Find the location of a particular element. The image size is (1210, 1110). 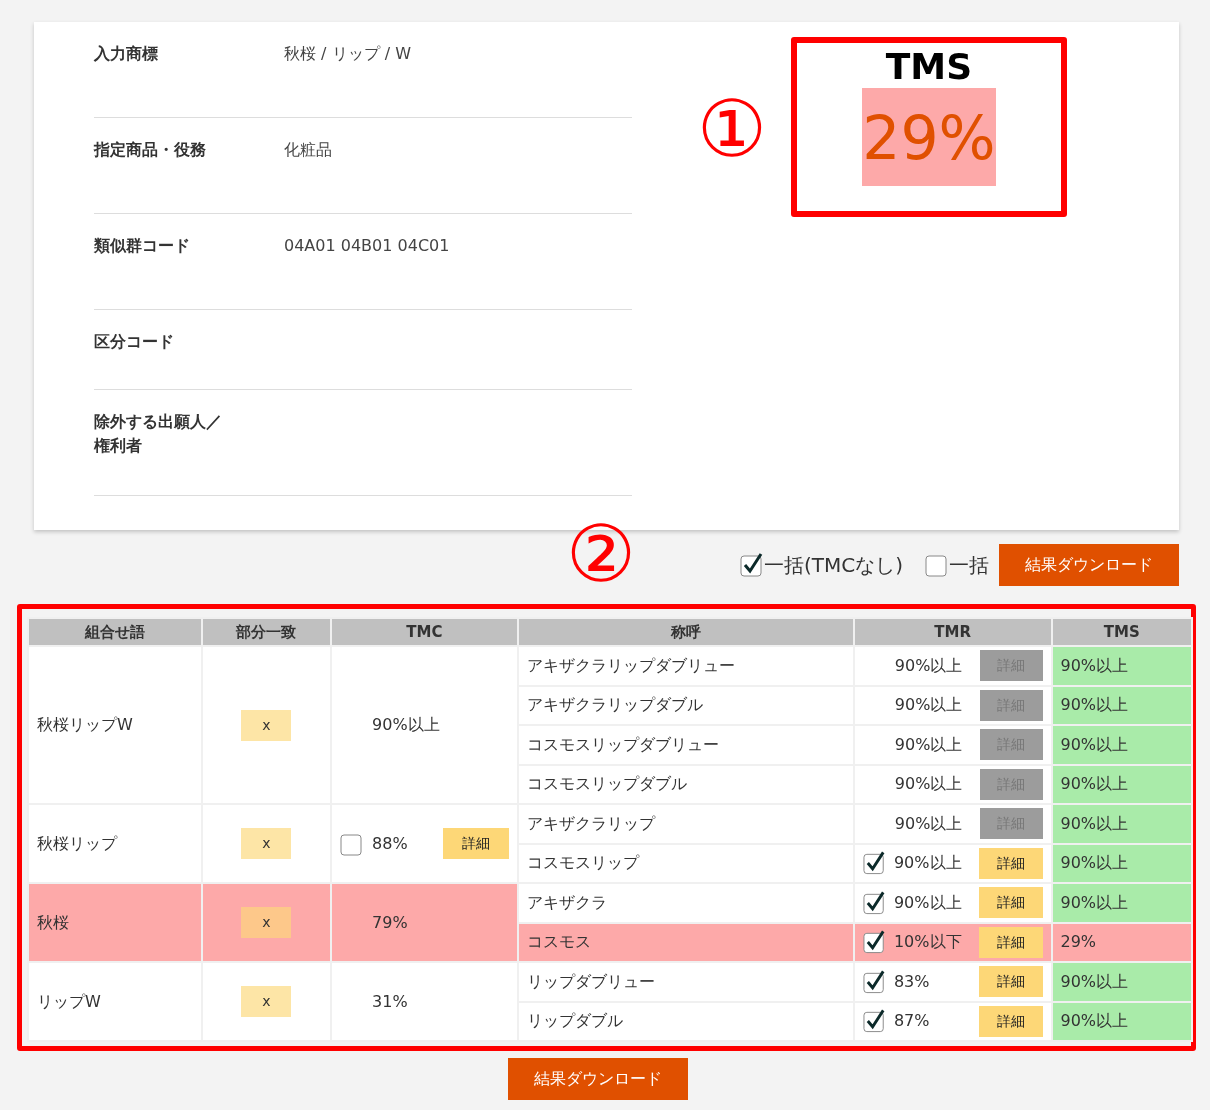

column-header: 称呼 is located at coordinates (685, 632).